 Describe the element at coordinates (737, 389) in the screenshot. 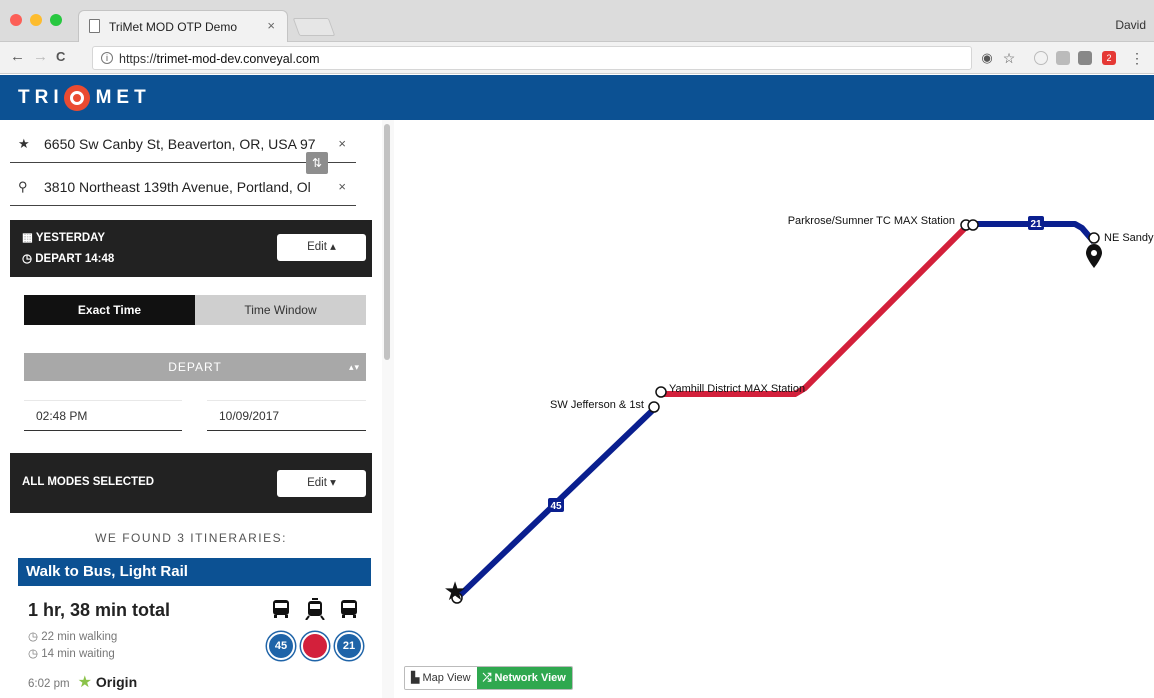

I see `label-yamhill: Yamhill District MAX Station` at that location.